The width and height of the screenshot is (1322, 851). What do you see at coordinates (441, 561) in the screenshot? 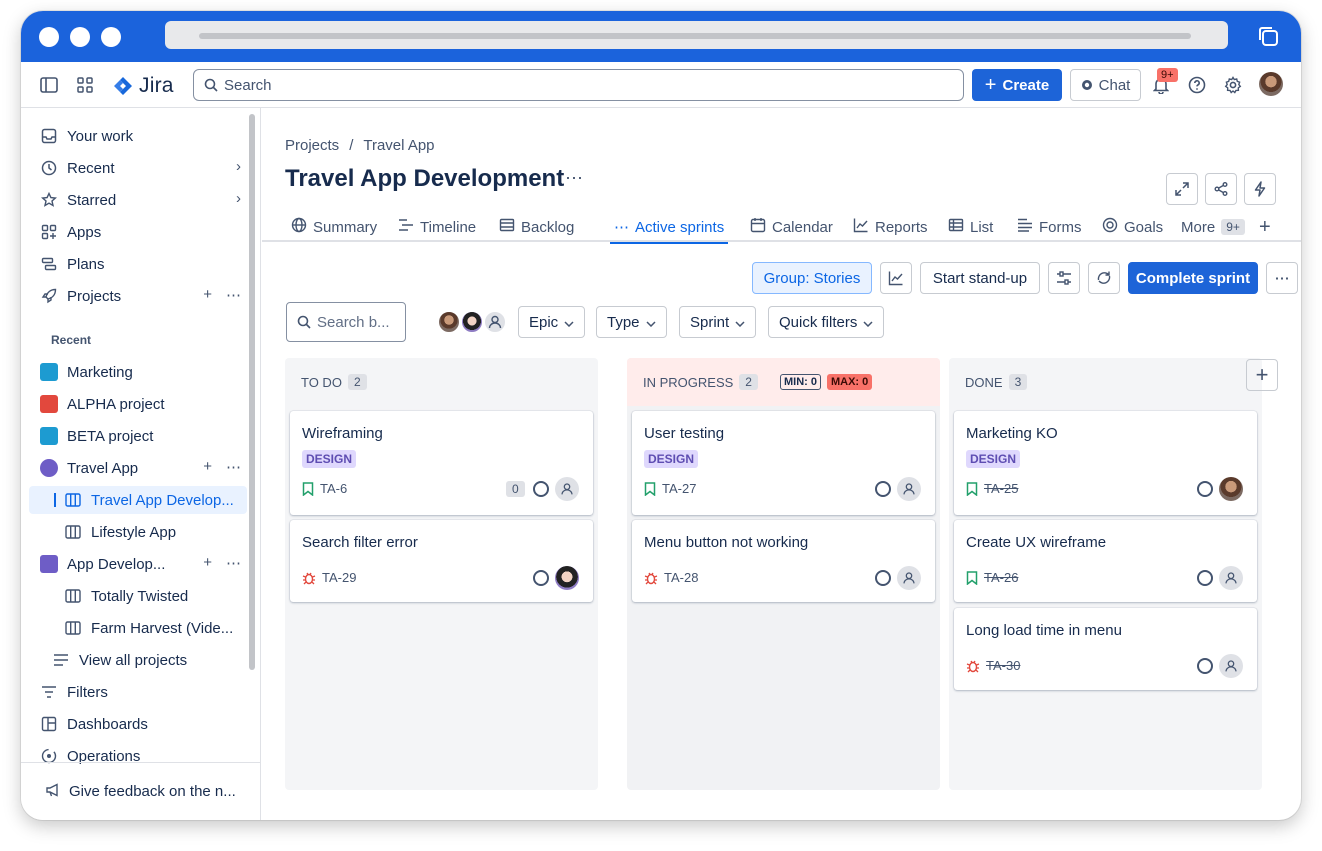
I see `issue-card: Search filter error TA-29` at bounding box center [441, 561].